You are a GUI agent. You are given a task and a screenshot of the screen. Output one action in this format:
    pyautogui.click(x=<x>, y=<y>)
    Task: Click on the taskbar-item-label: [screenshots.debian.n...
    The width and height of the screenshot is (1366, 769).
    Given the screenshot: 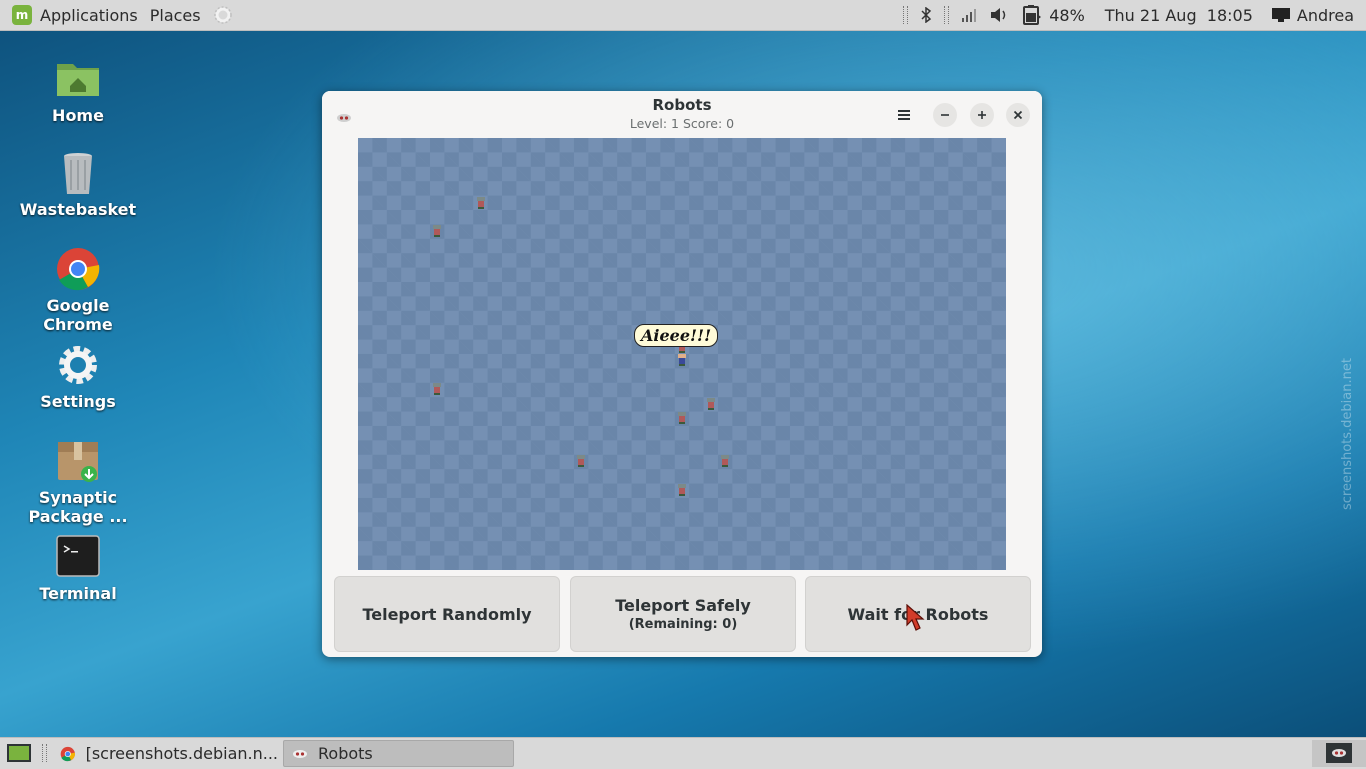 What is the action you would take?
    pyautogui.click(x=181, y=753)
    